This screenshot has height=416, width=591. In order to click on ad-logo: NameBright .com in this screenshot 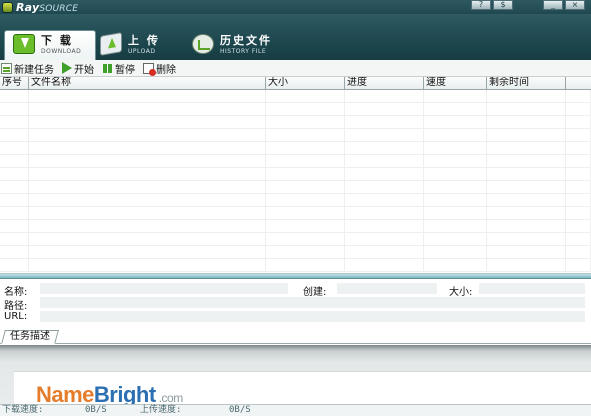, I will do `click(109, 393)`.